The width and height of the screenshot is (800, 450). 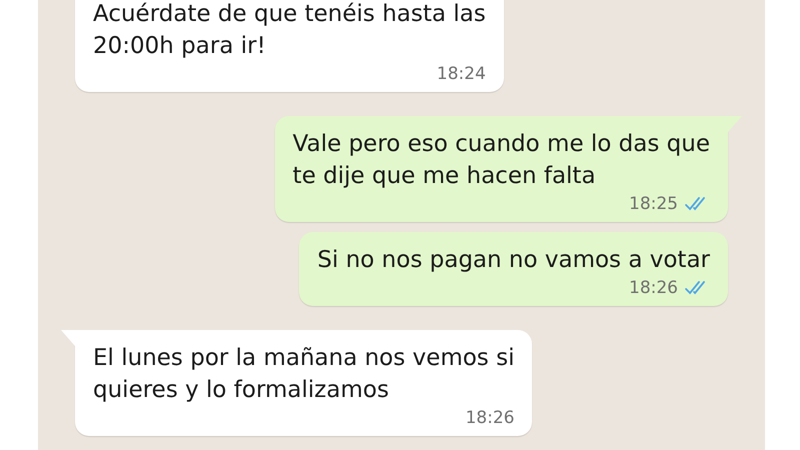 I want to click on message-text: El lunes por la mañana nos vemos si quieres y lo formalizamos, so click(x=303, y=374).